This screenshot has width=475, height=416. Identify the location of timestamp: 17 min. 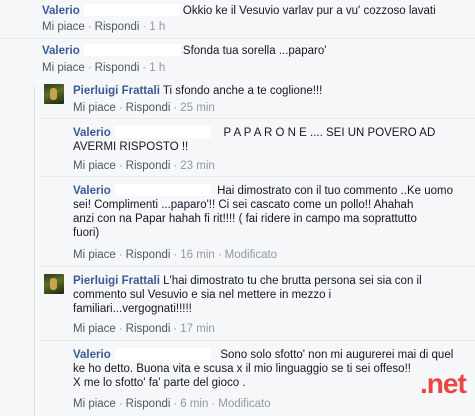
(197, 329).